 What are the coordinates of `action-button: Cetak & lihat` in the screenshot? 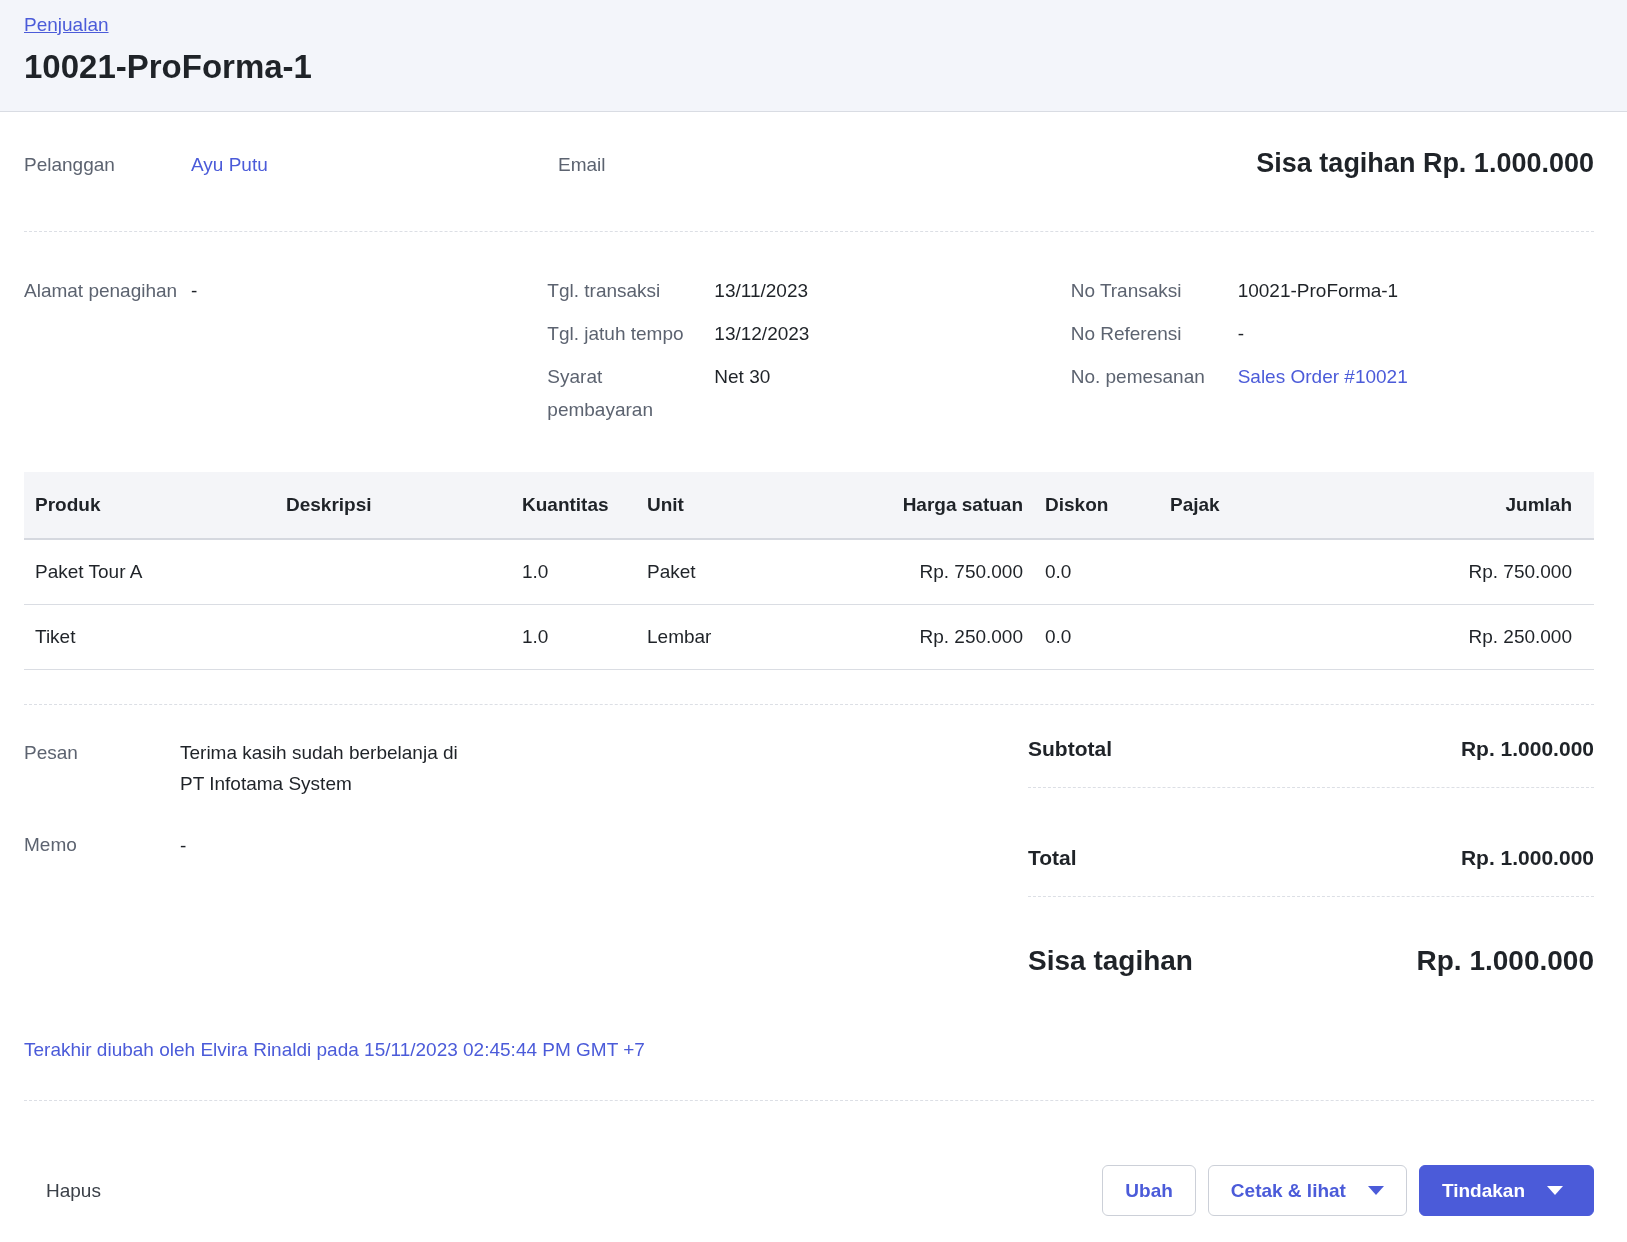 It's located at (1307, 1190).